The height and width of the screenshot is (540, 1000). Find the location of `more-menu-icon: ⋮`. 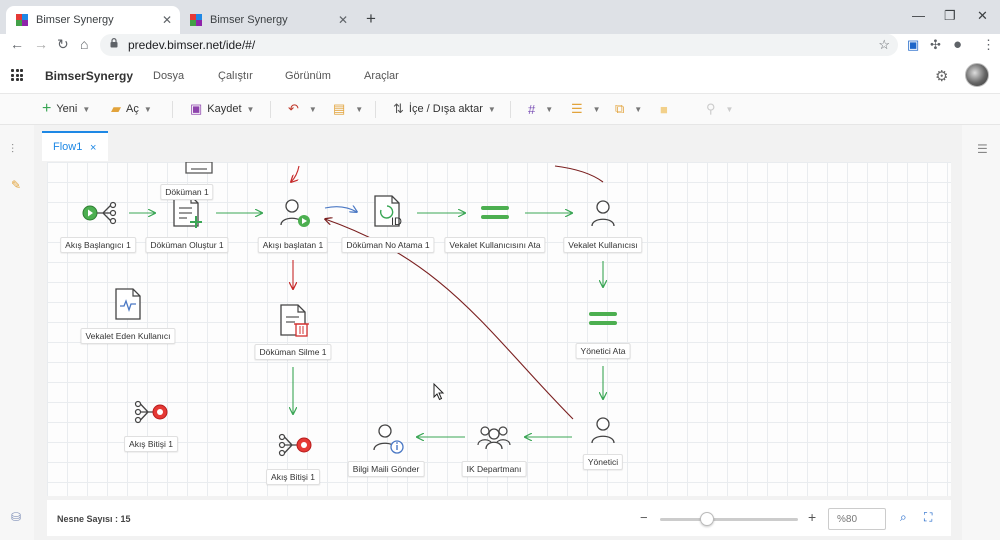

more-menu-icon: ⋮ is located at coordinates (988, 45).